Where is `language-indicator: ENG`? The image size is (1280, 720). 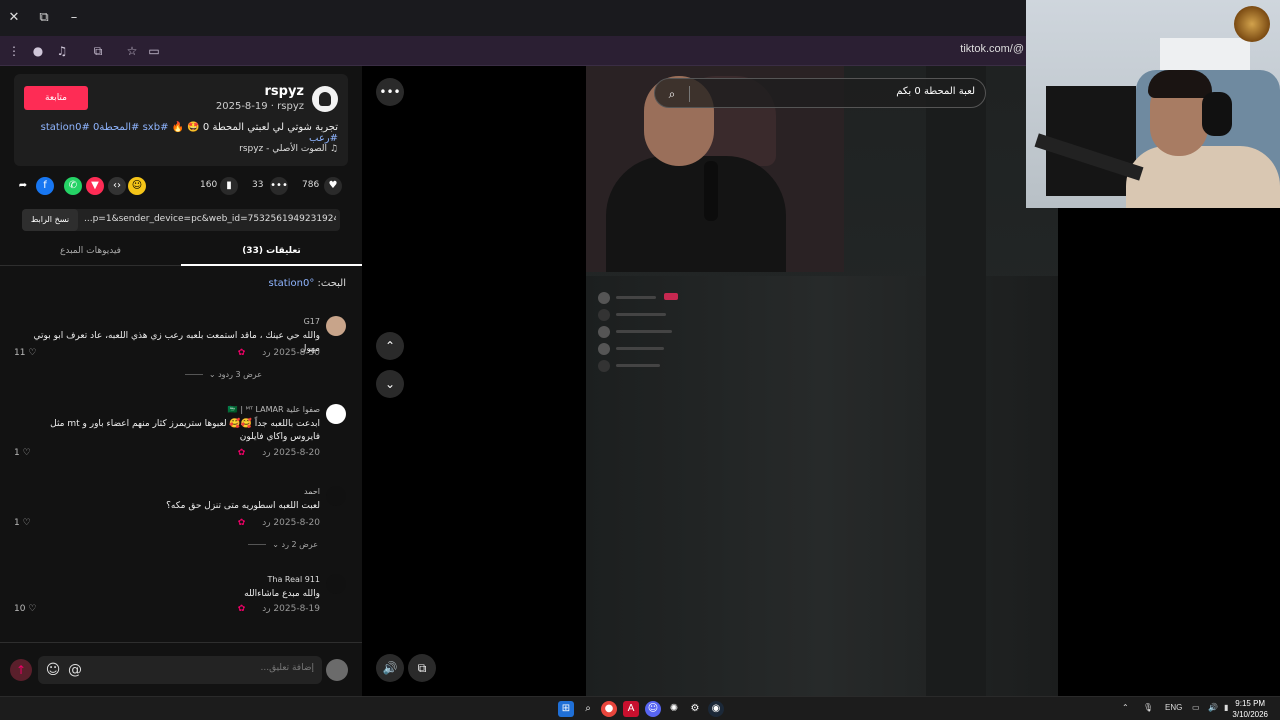
language-indicator: ENG is located at coordinates (1173, 707).